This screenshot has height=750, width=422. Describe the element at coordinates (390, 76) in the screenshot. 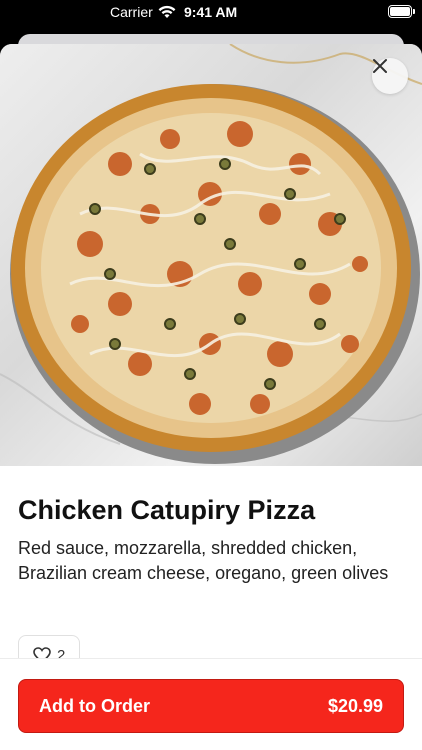

I see `close-button` at that location.